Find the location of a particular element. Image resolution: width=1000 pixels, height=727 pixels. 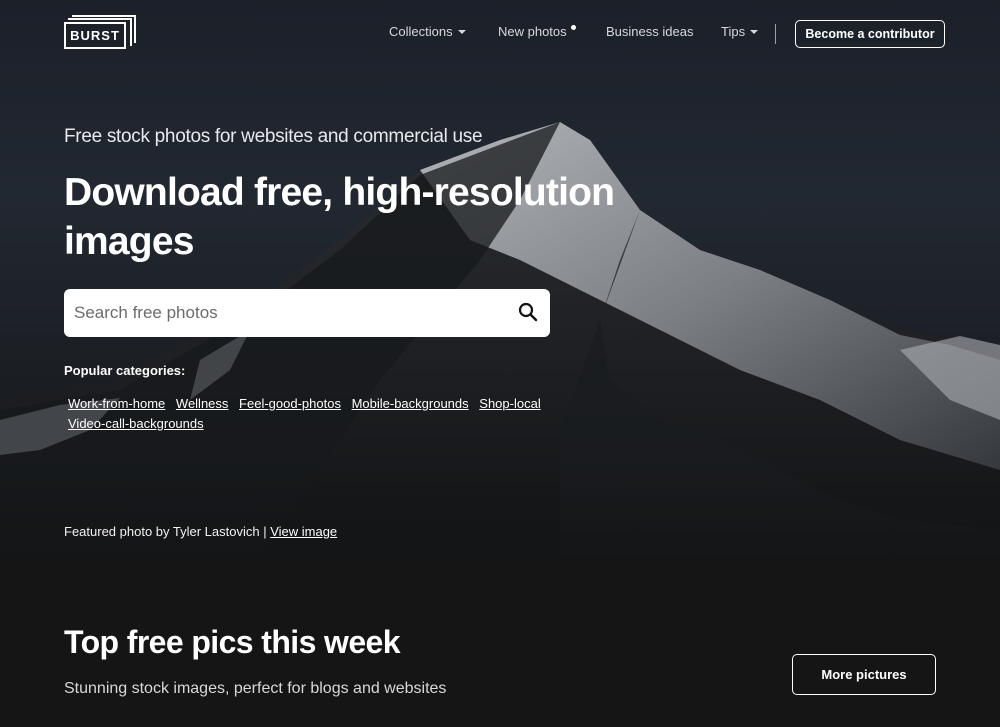

nav-item-label: Business ideas is located at coordinates (650, 31).